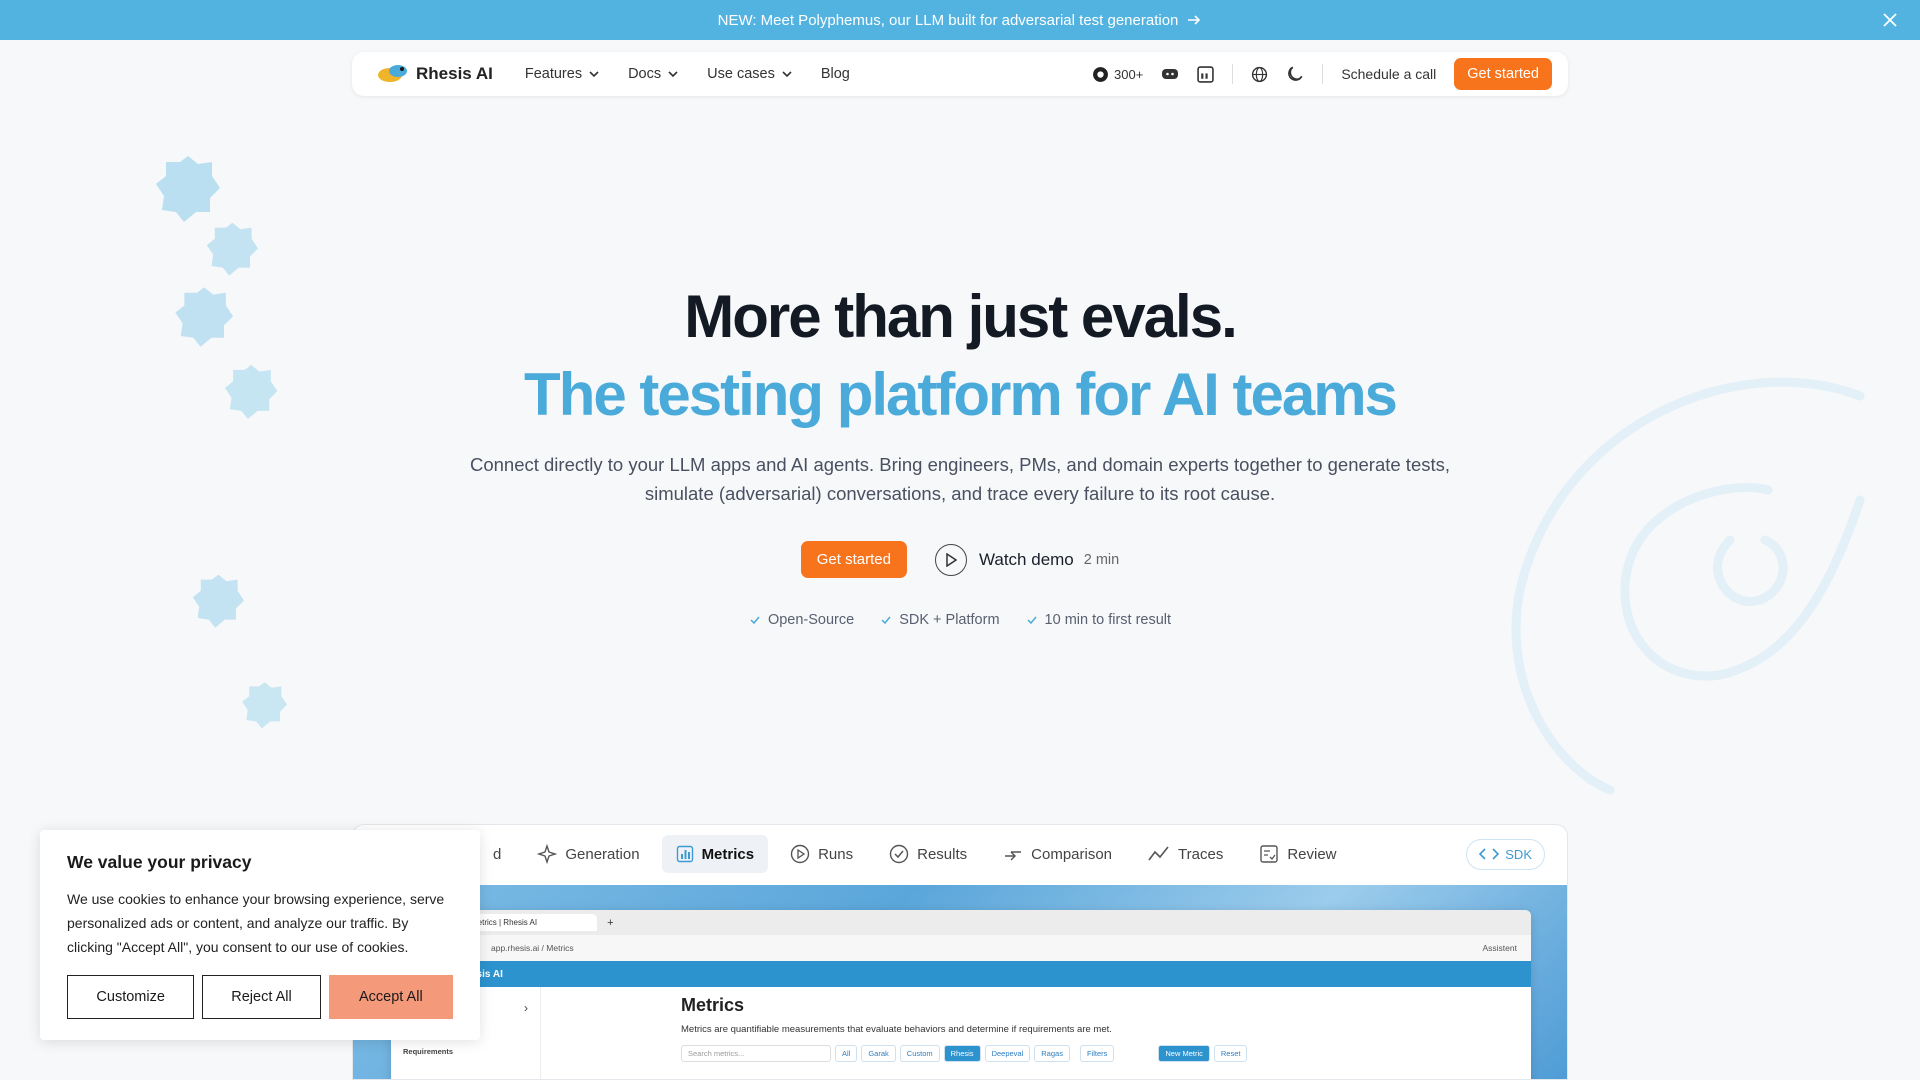 This screenshot has height=1080, width=1920. I want to click on hero-get-started-button: Get started, so click(853, 559).